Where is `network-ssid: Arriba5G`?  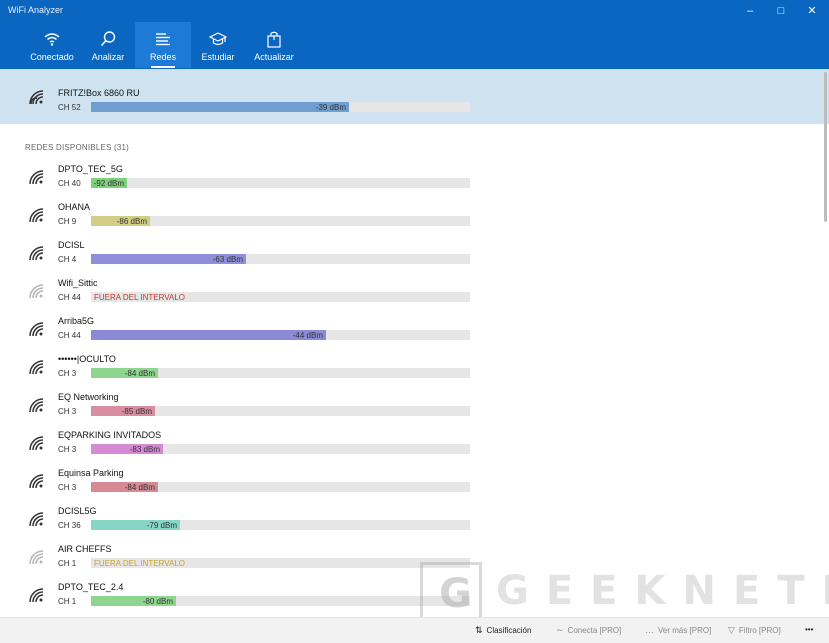 network-ssid: Arriba5G is located at coordinates (76, 321).